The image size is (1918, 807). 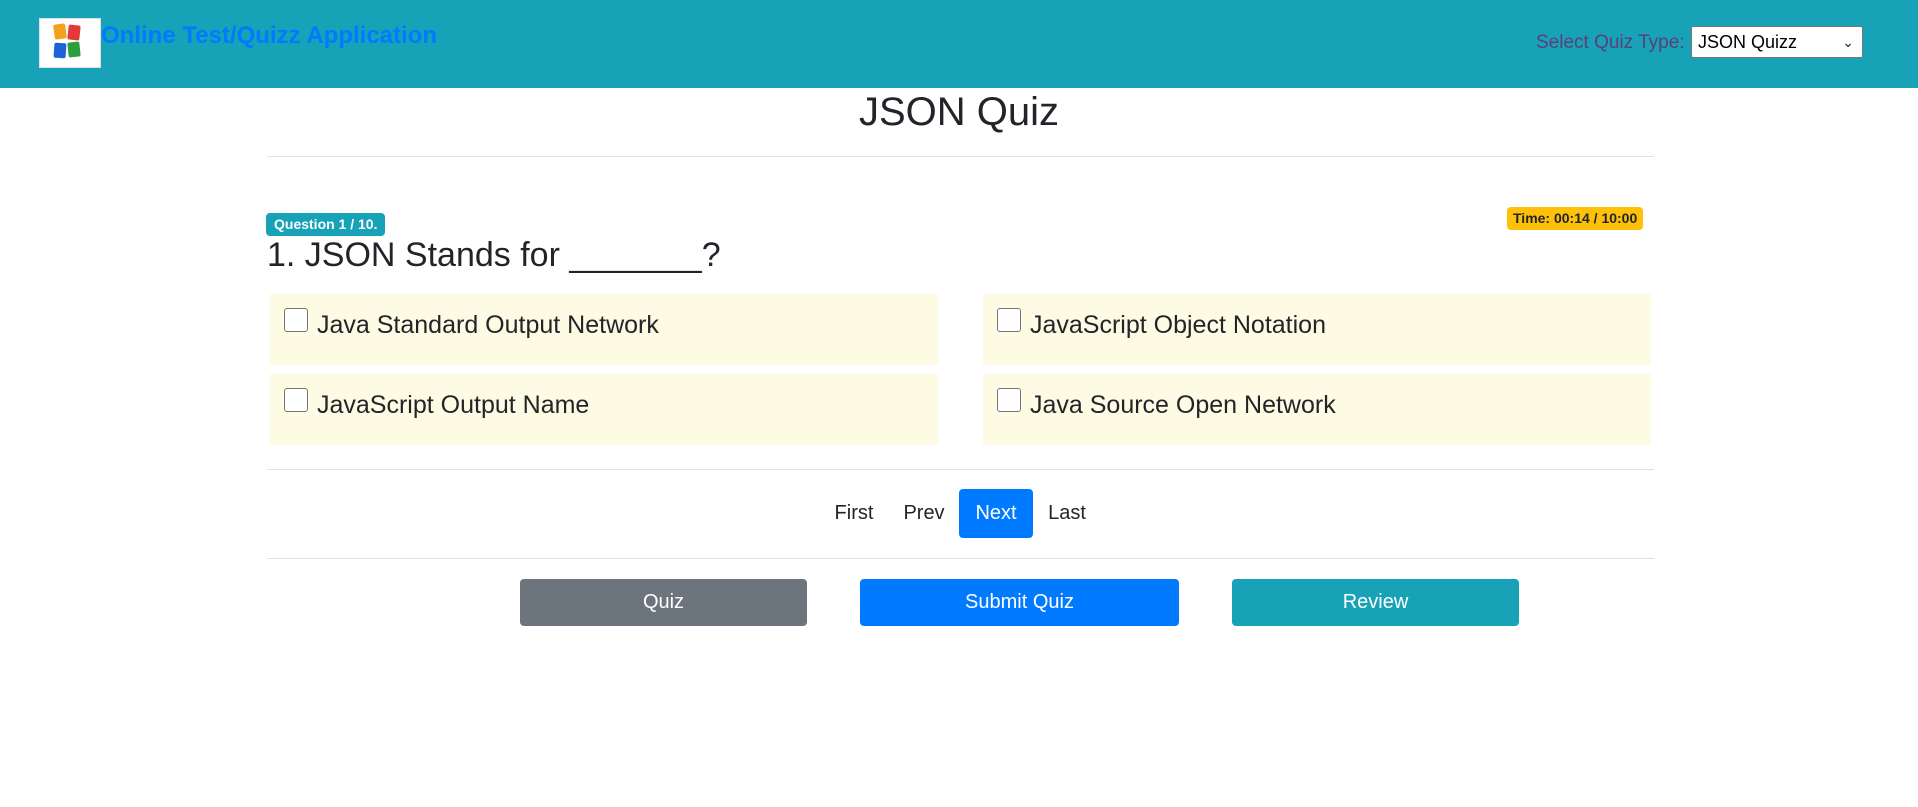 I want to click on option-2-checkbox, so click(x=1009, y=320).